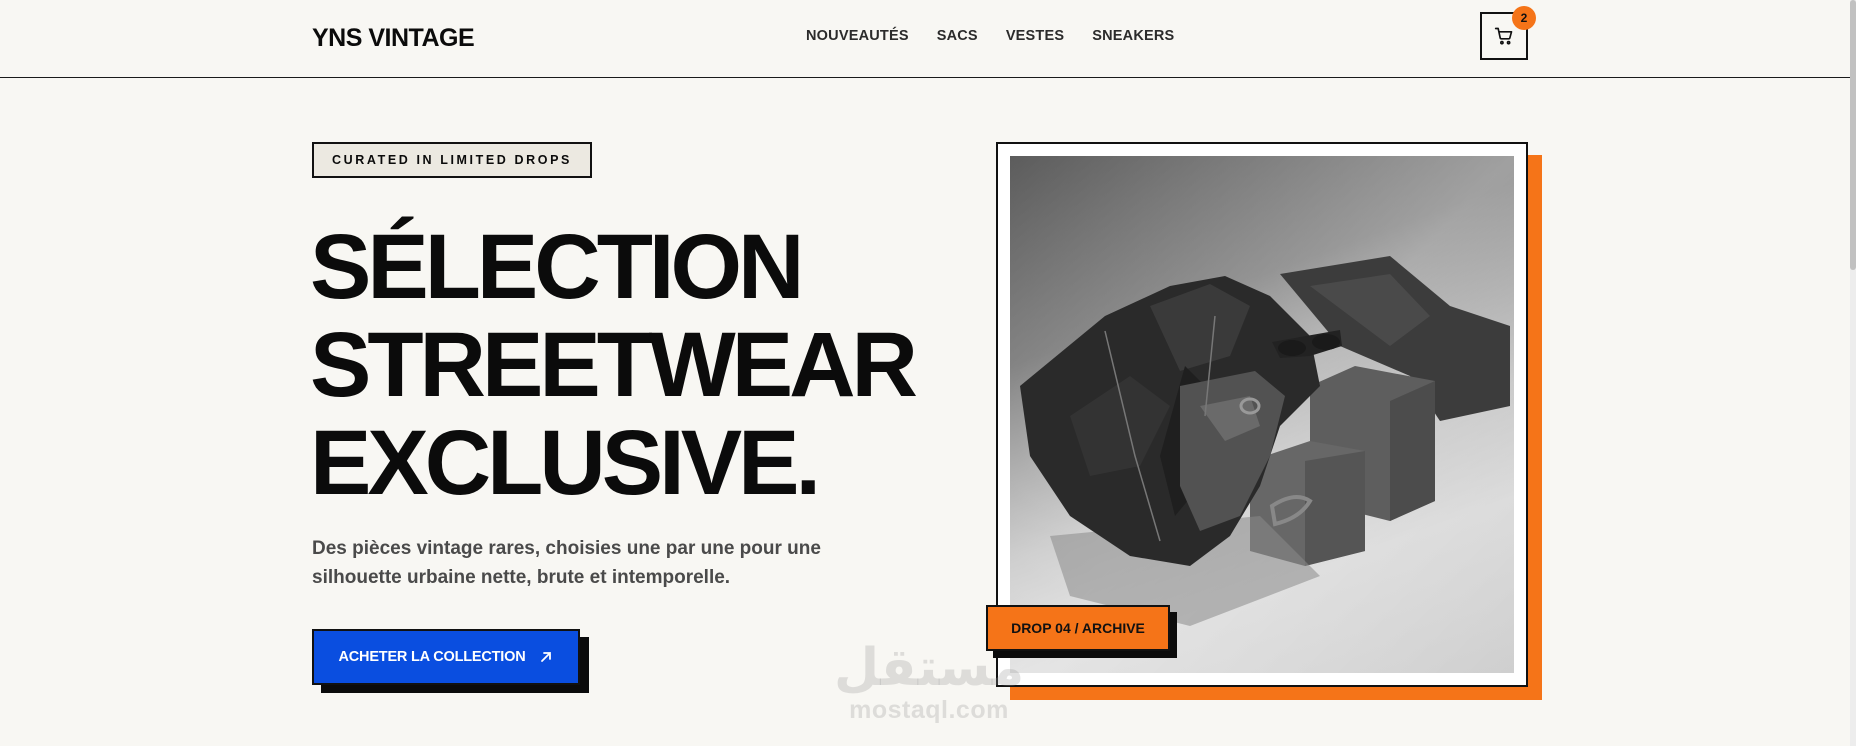  I want to click on nav-item-vestes: VESTES, so click(1035, 36).